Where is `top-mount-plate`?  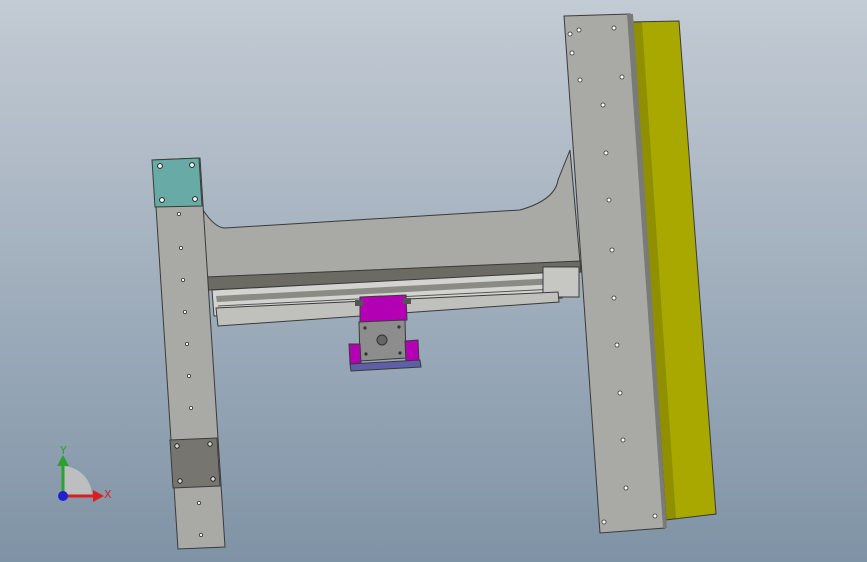 top-mount-plate is located at coordinates (177, 182).